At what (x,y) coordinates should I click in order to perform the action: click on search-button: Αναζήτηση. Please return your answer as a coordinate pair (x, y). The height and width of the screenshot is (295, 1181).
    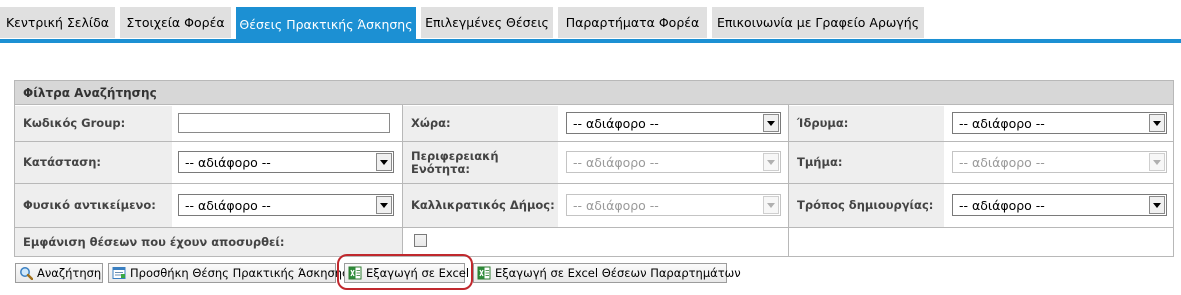
    Looking at the image, I should click on (59, 273).